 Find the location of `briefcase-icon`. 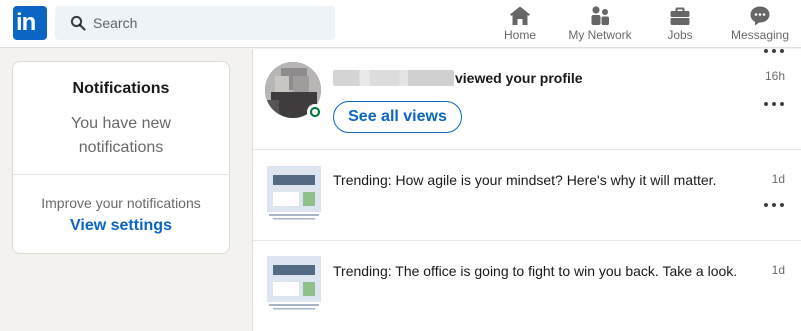

briefcase-icon is located at coordinates (680, 16).